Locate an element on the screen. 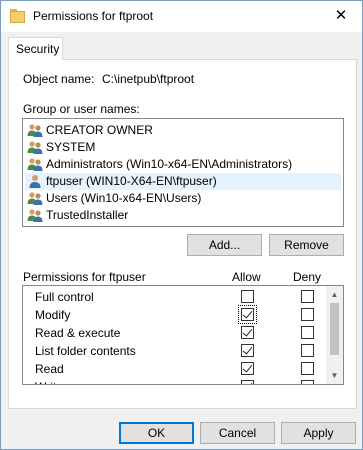 This screenshot has height=450, width=363. remove-button: Remove is located at coordinates (306, 245).